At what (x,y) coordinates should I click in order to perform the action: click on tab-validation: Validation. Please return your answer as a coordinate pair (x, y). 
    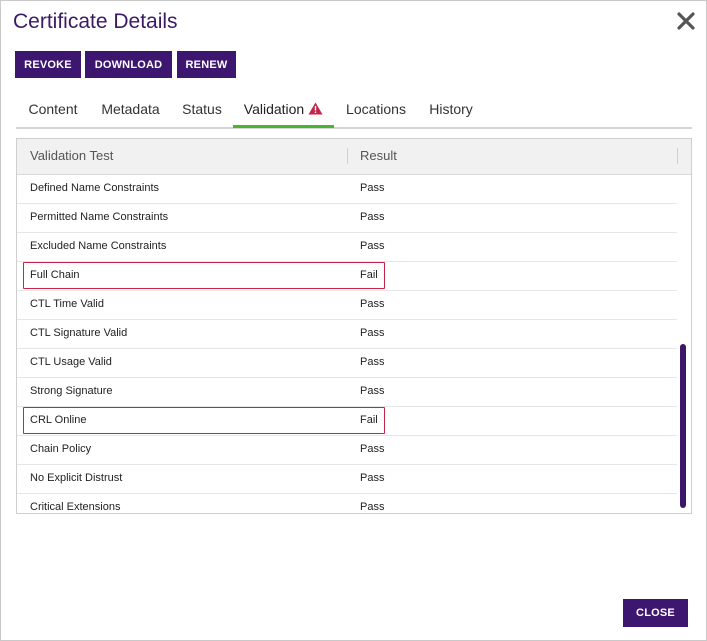
    Looking at the image, I should click on (283, 112).